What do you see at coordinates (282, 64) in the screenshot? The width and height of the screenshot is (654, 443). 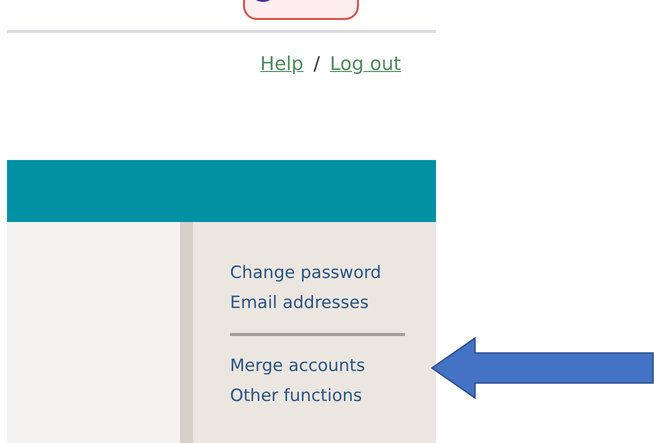 I see `header-link: Help` at bounding box center [282, 64].